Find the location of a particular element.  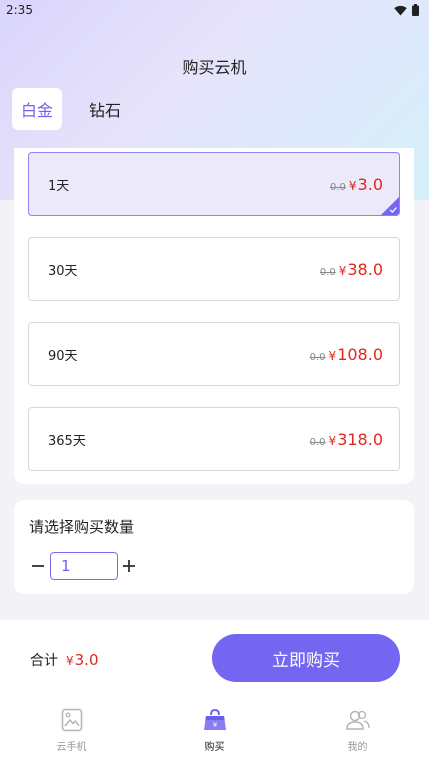

plan-price: 0.0 ¥ 318.0 is located at coordinates (346, 439).